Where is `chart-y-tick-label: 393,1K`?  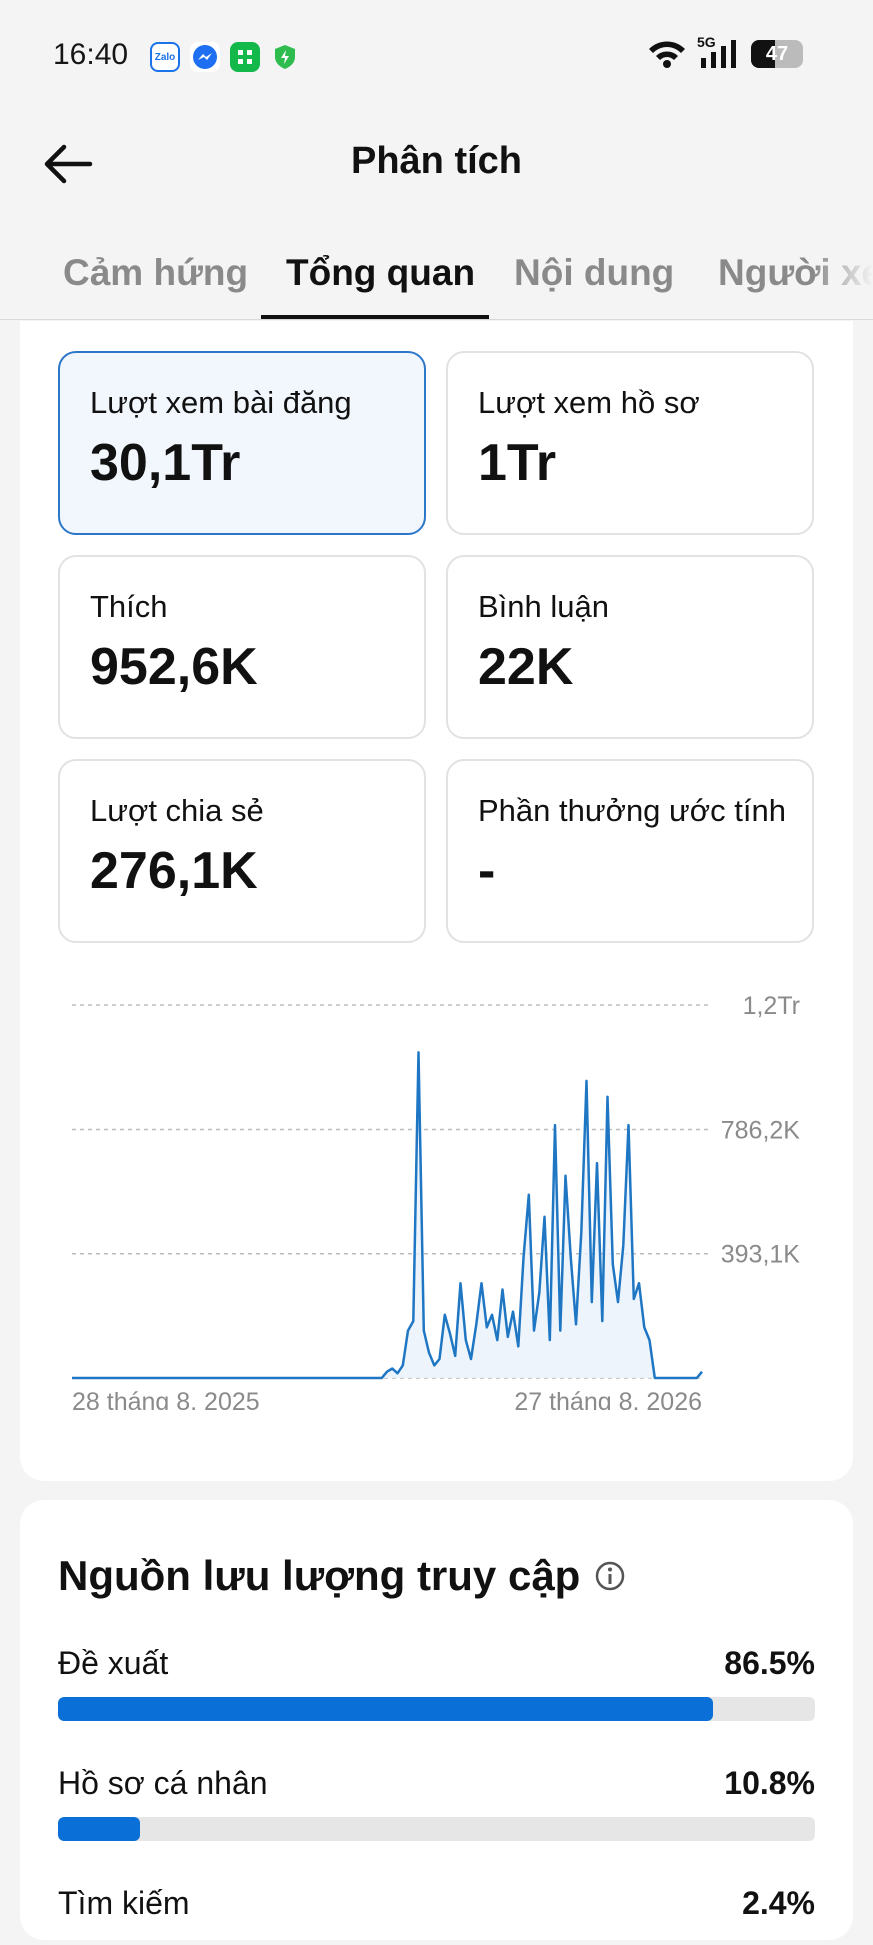
chart-y-tick-label: 393,1K is located at coordinates (761, 1255).